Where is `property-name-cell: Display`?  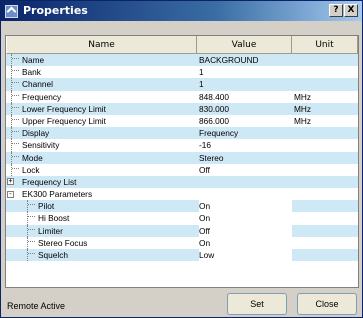 property-name-cell: Display is located at coordinates (101, 133).